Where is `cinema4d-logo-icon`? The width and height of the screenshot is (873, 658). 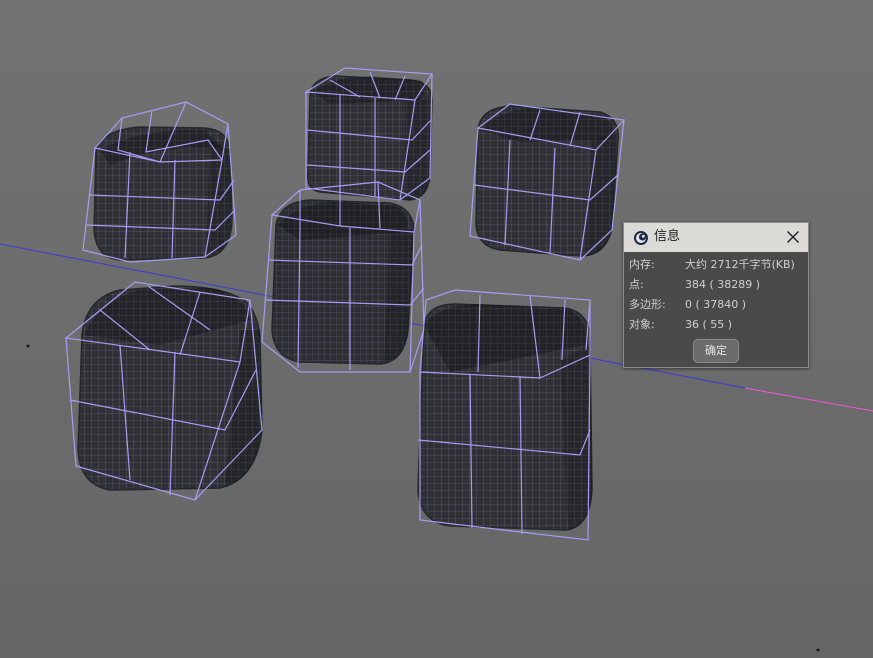 cinema4d-logo-icon is located at coordinates (641, 238).